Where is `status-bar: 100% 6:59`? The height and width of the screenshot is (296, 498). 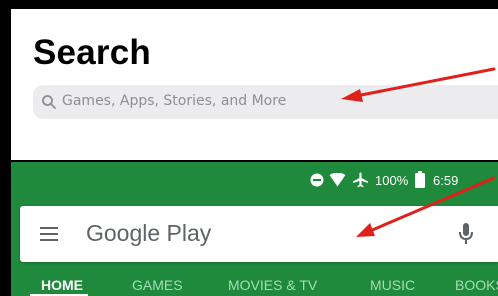 status-bar: 100% 6:59 is located at coordinates (254, 180).